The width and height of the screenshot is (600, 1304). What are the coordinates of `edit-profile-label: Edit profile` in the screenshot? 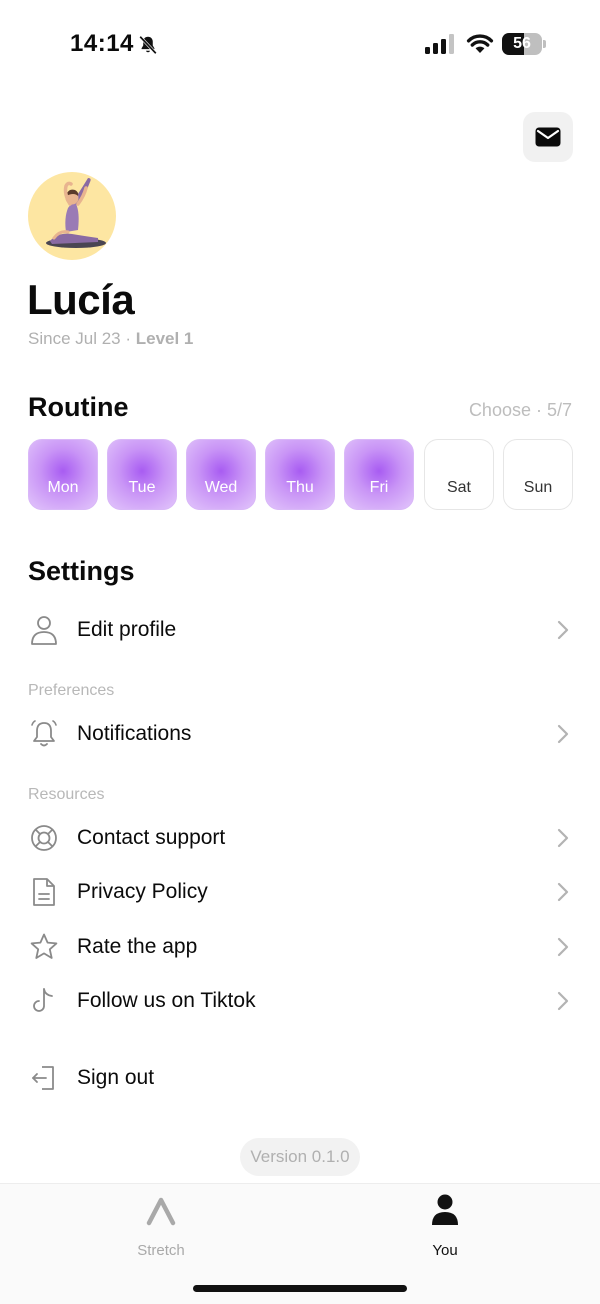 It's located at (127, 629).